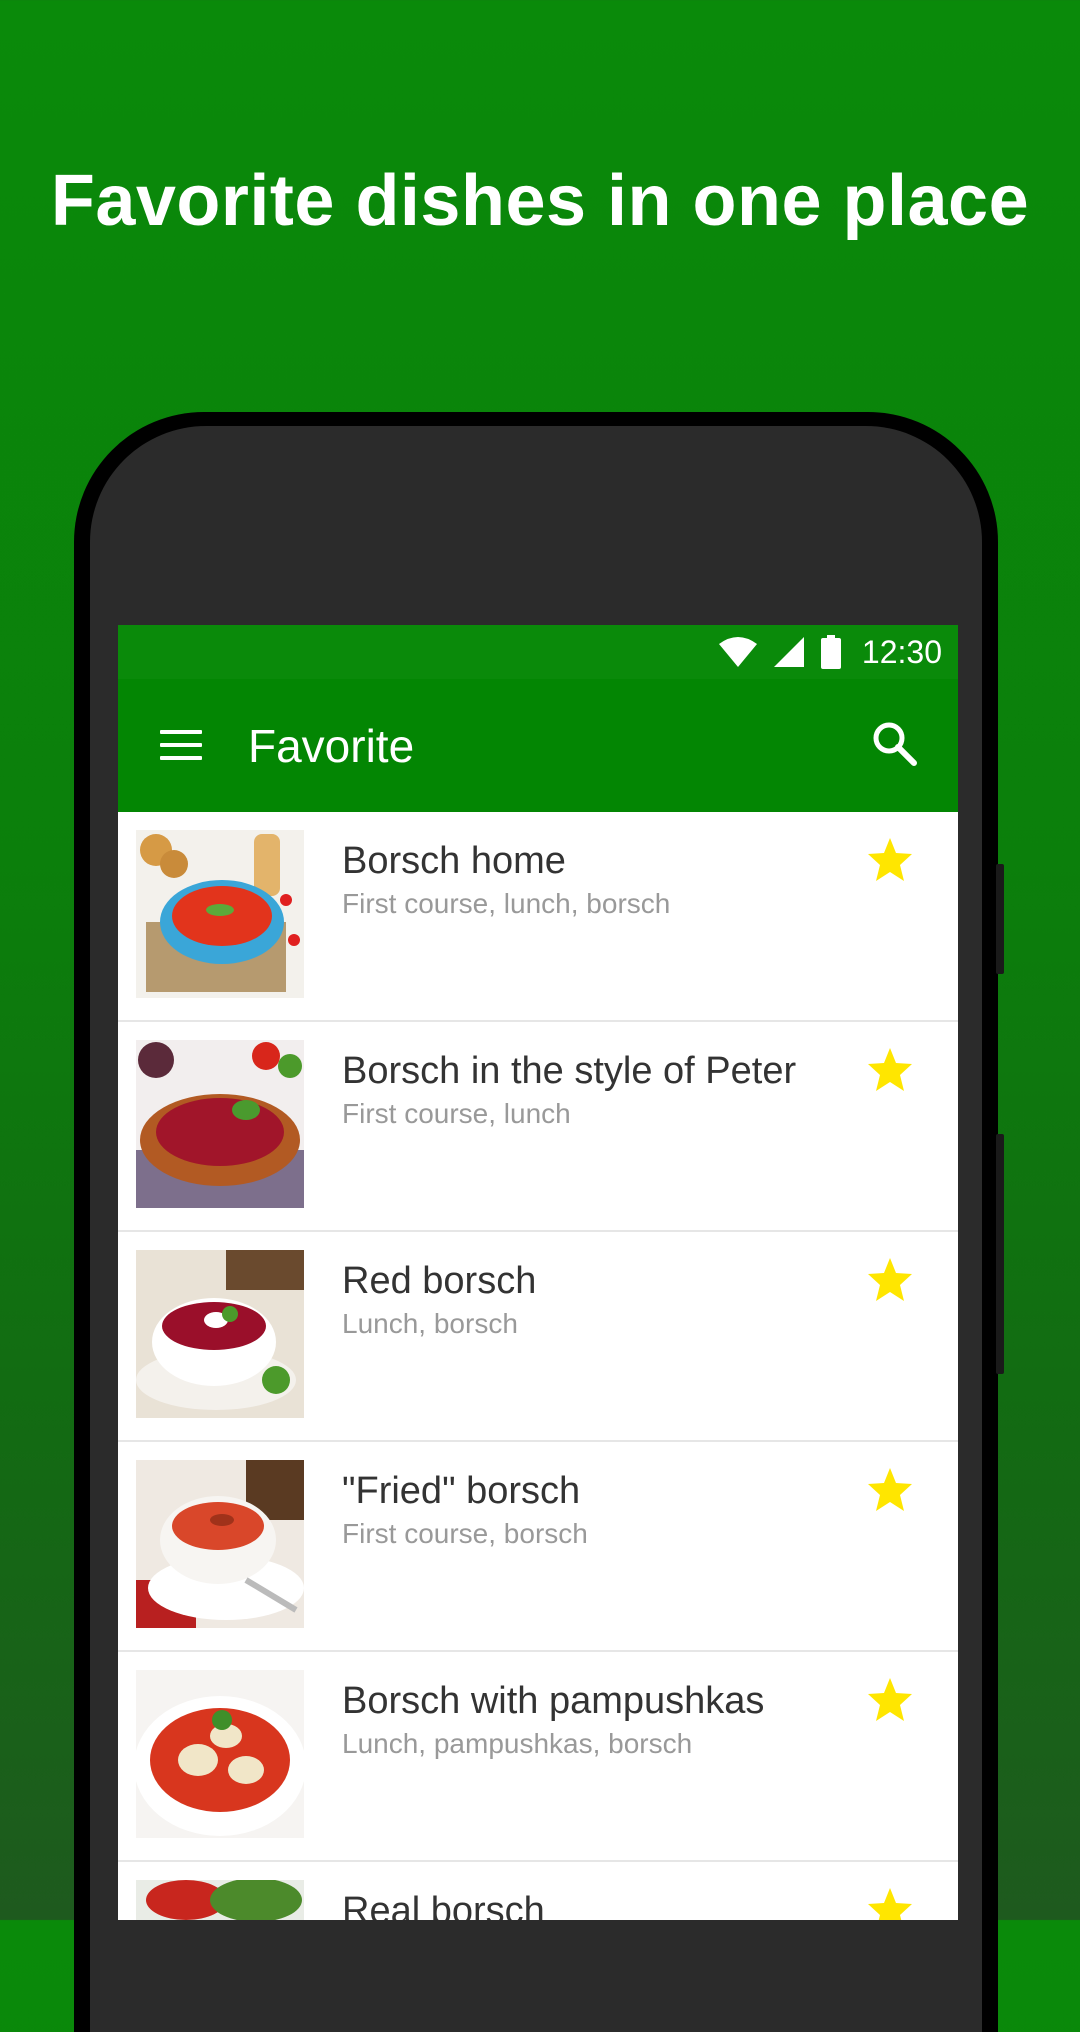 This screenshot has width=1080, height=2032. What do you see at coordinates (788, 652) in the screenshot?
I see `signal-icon` at bounding box center [788, 652].